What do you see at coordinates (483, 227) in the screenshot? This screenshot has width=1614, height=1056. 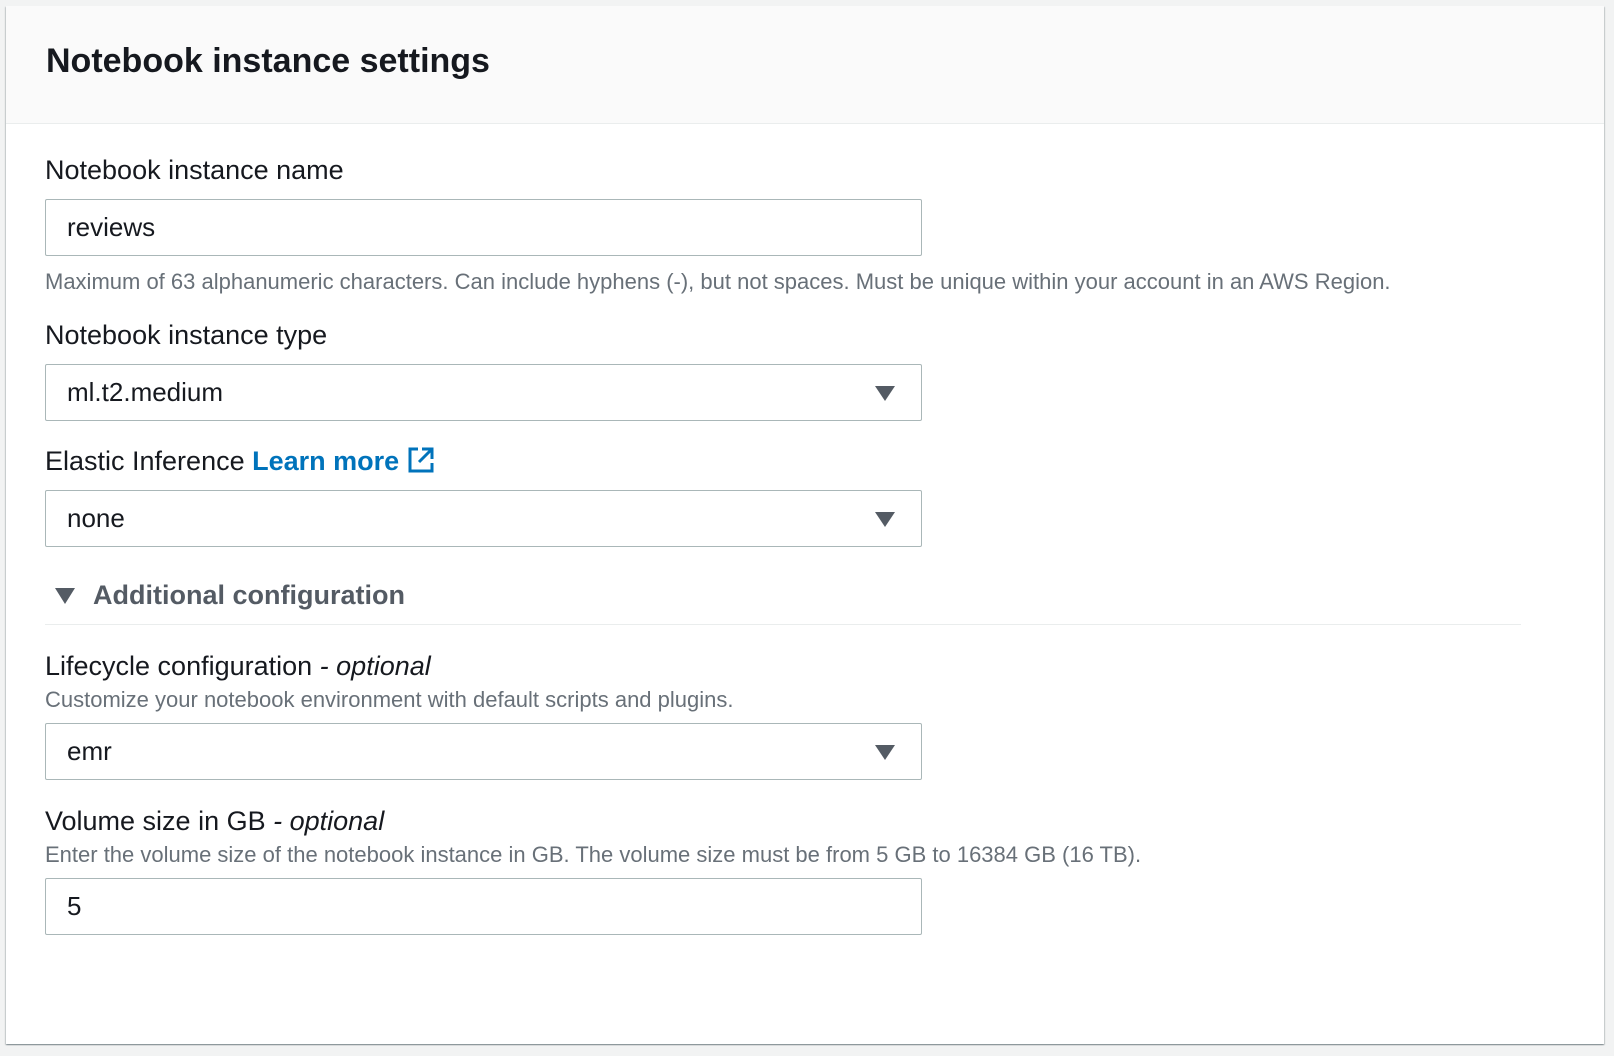 I see `instance-name-input: reviews` at bounding box center [483, 227].